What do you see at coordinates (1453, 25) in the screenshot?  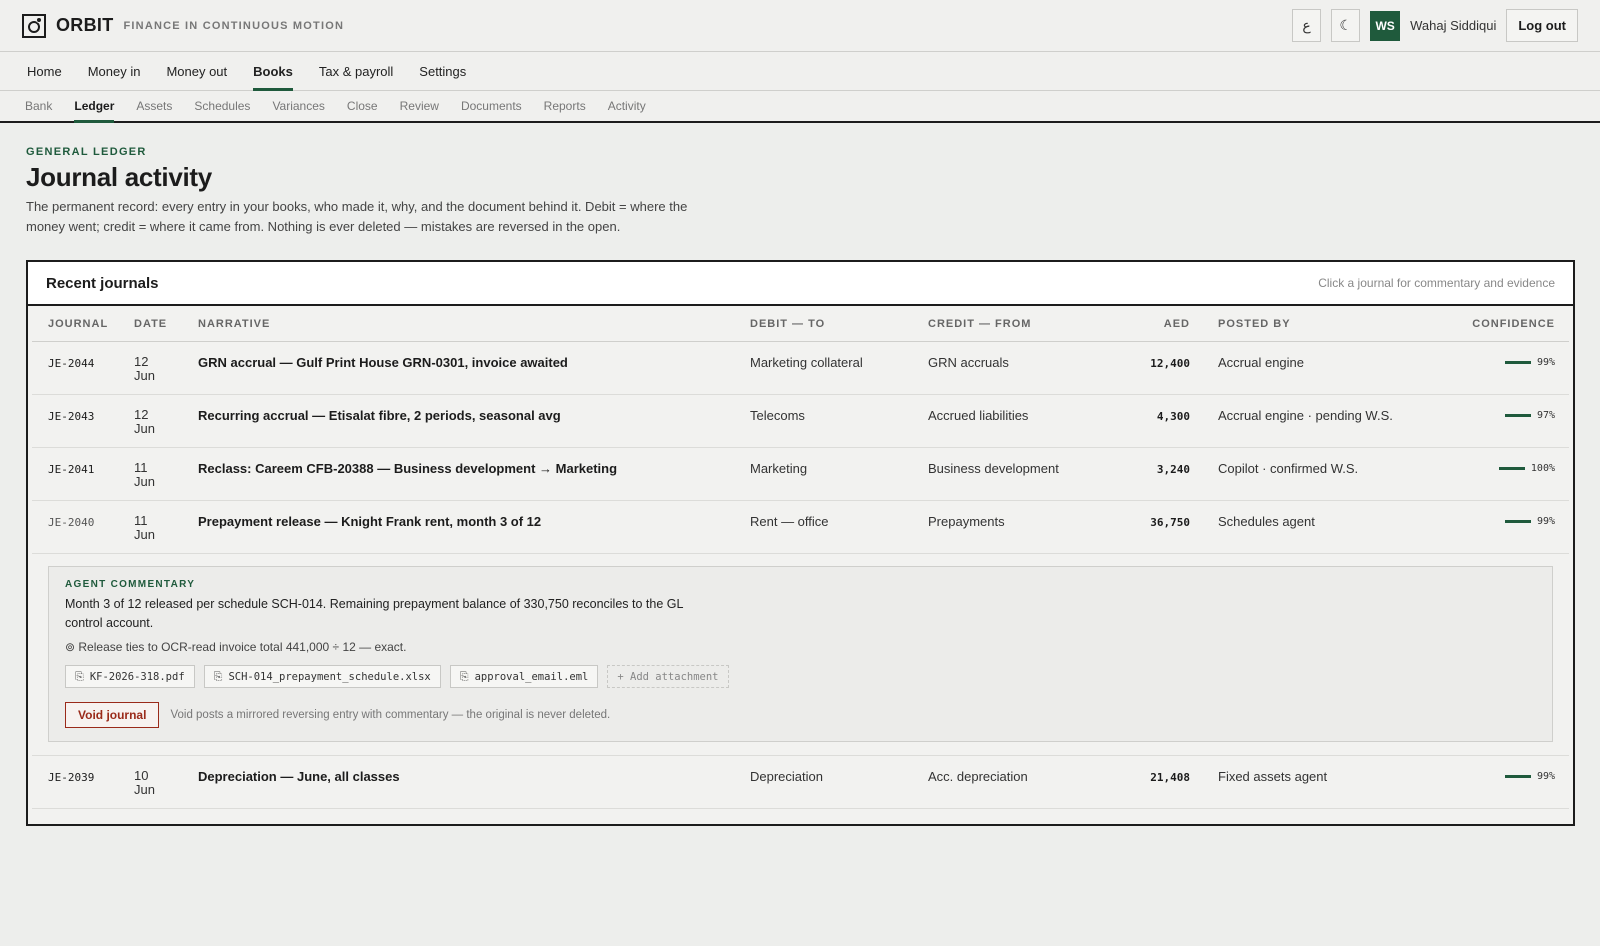 I see `user-name: Wahaj Siddiqui` at bounding box center [1453, 25].